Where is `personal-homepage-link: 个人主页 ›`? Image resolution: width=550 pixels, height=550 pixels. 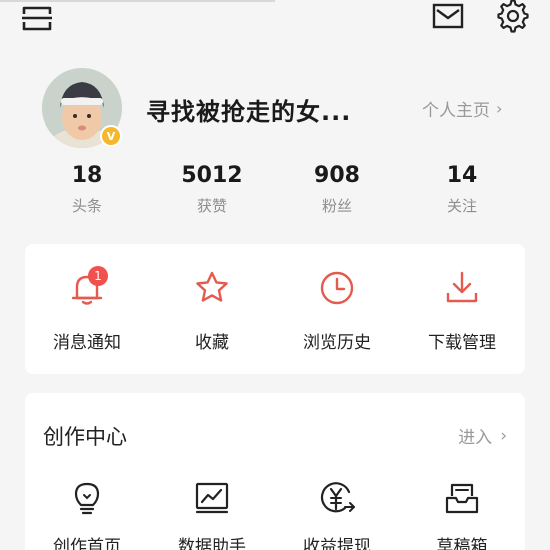
personal-homepage-link: 个人主页 › is located at coordinates (462, 108).